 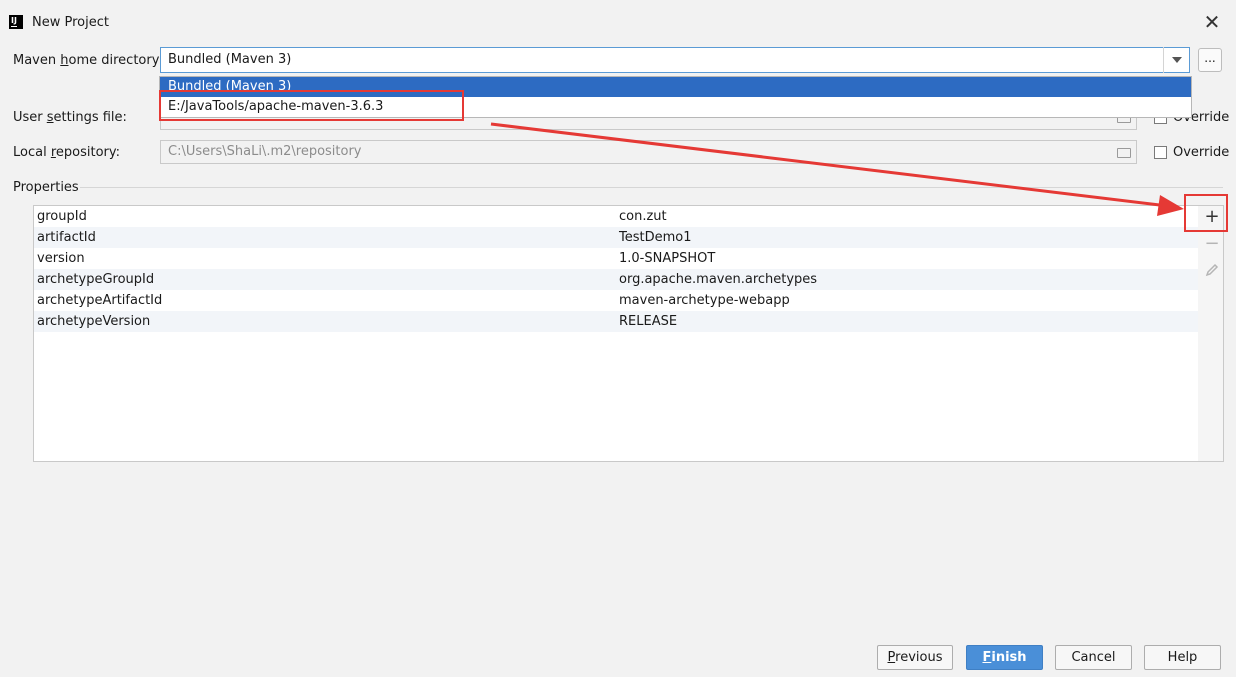 What do you see at coordinates (915, 657) in the screenshot?
I see `previous-button: Previous` at bounding box center [915, 657].